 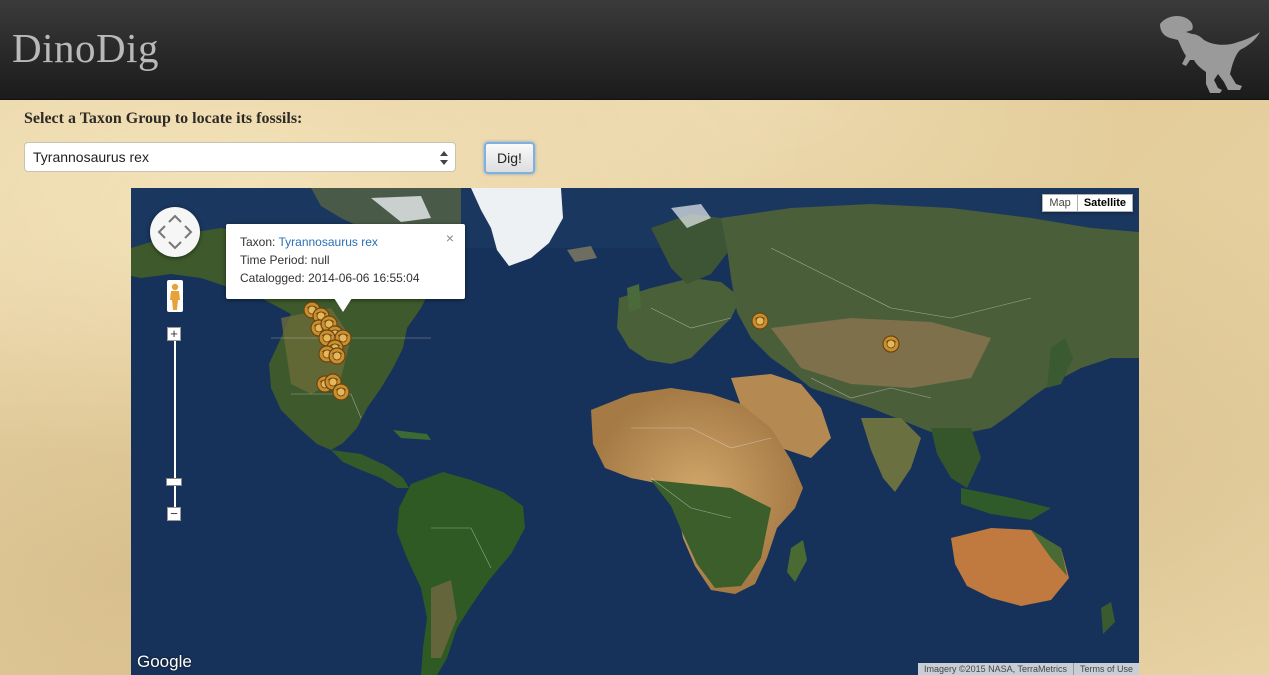 What do you see at coordinates (164, 662) in the screenshot?
I see `google-logo: Google` at bounding box center [164, 662].